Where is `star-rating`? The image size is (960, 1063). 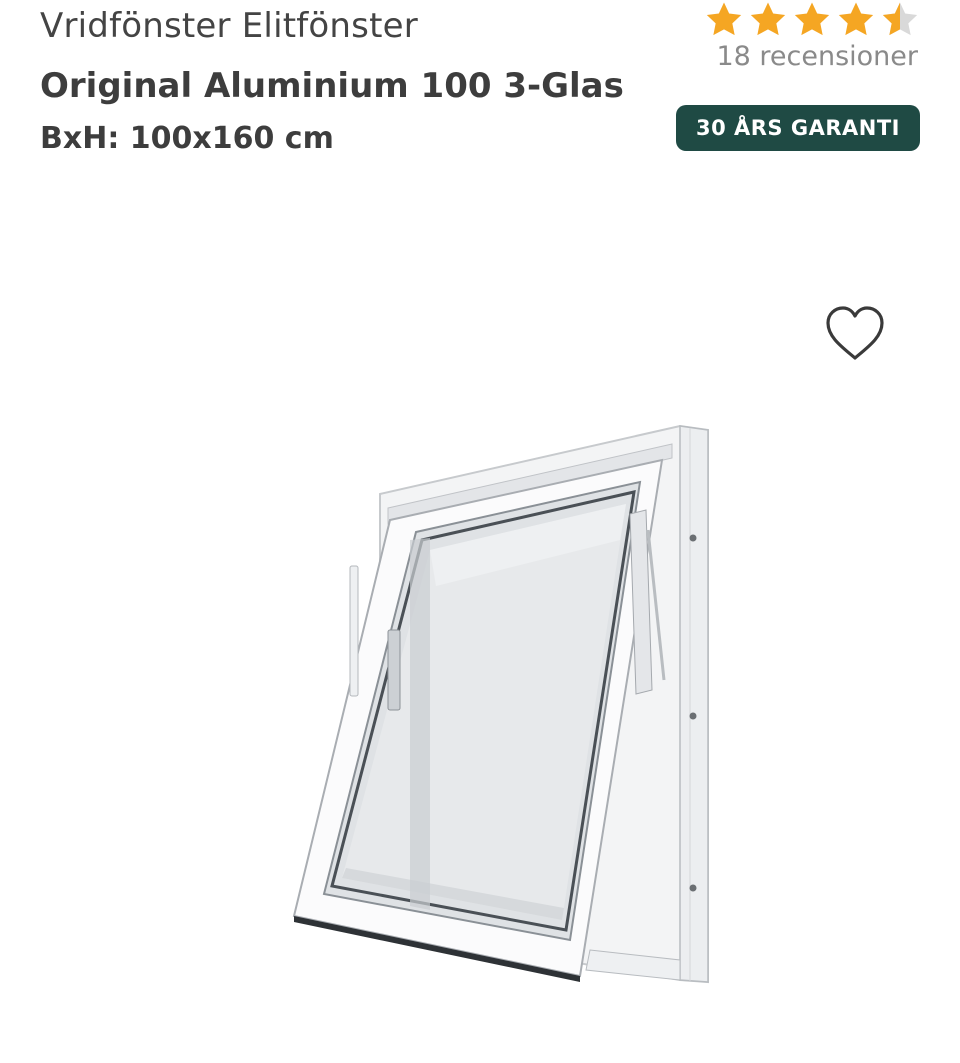 star-rating is located at coordinates (812, 20).